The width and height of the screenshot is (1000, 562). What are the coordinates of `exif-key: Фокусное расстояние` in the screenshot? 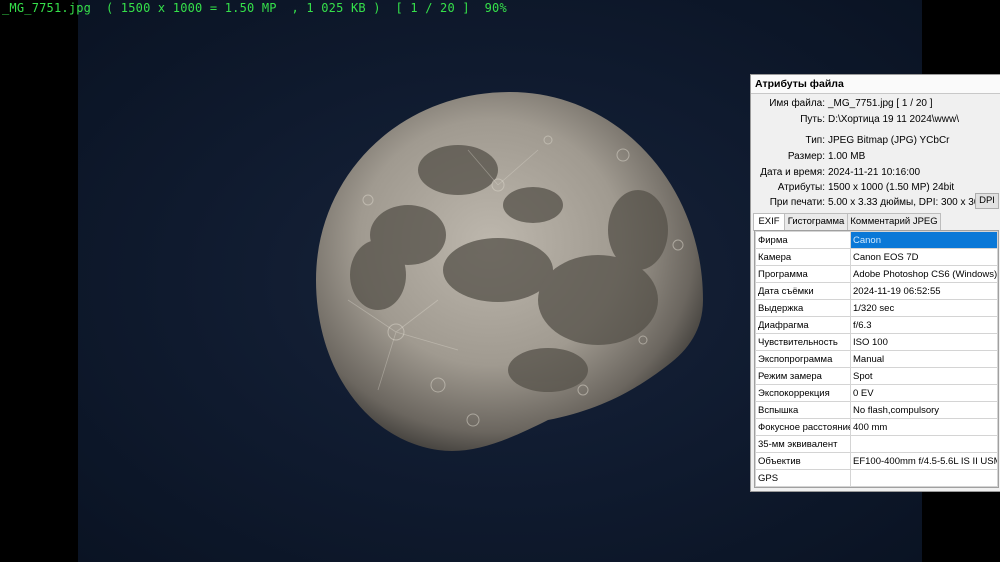 It's located at (803, 427).